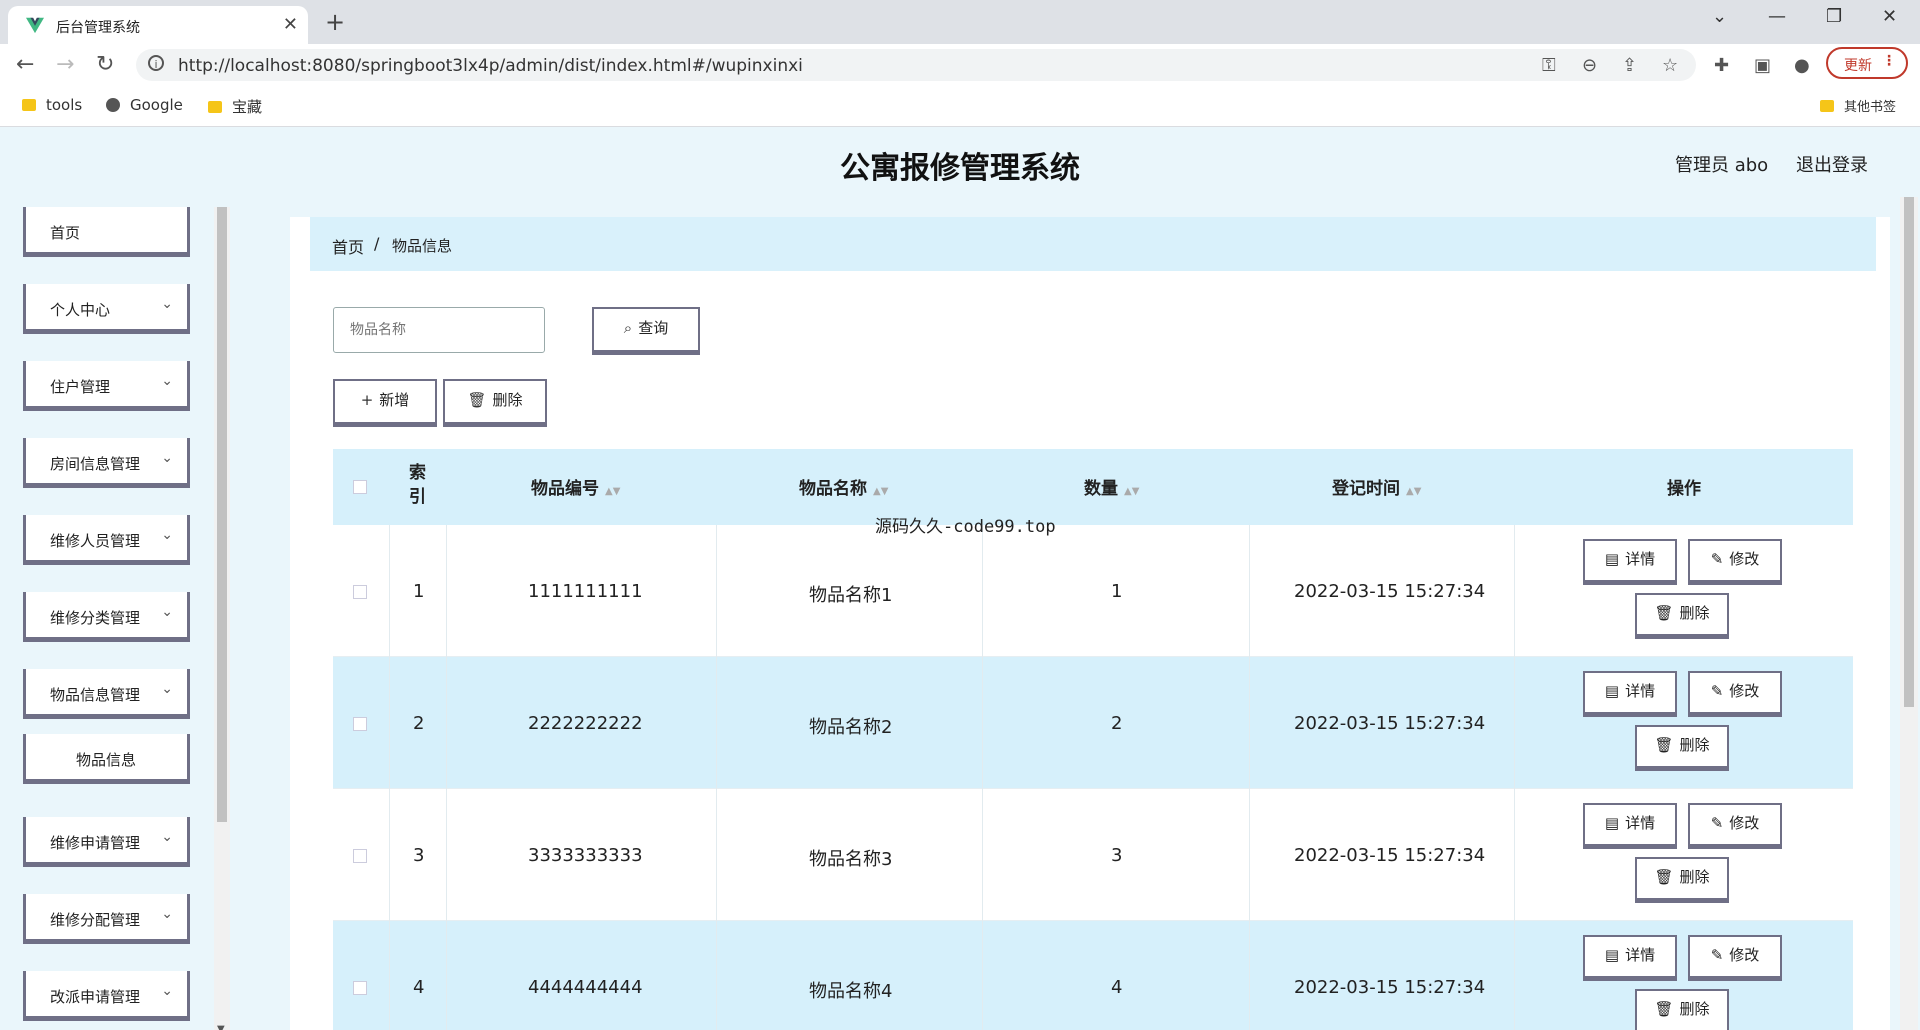  I want to click on scroll-down-icon: ▼, so click(221, 1027).